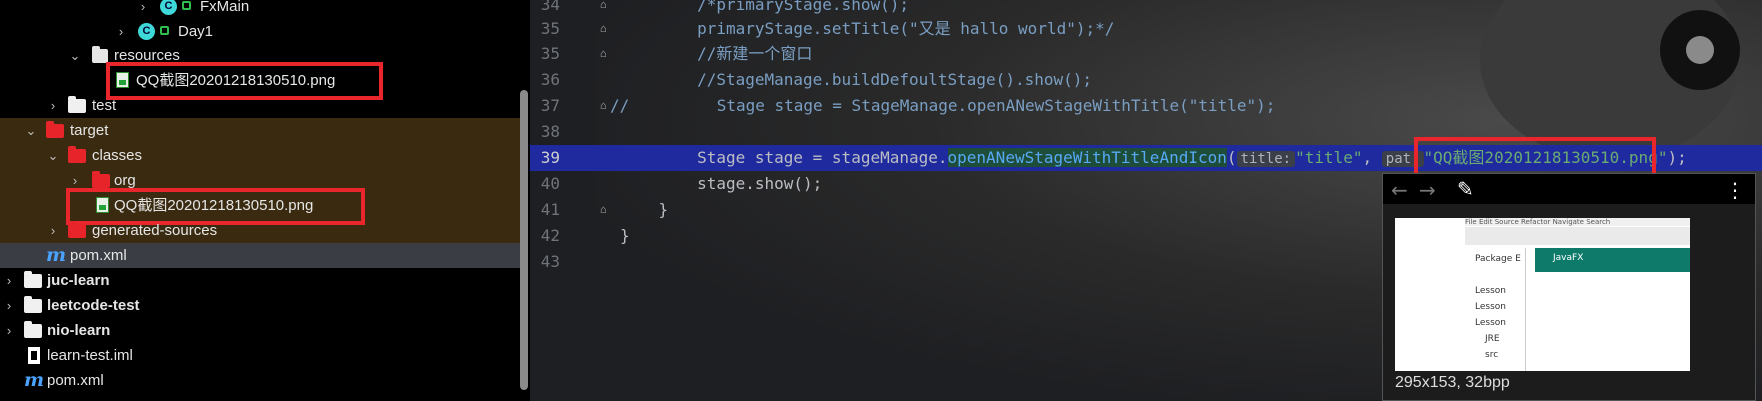 The height and width of the screenshot is (401, 1762). Describe the element at coordinates (620, 105) in the screenshot. I see `comment-prefix: //` at that location.